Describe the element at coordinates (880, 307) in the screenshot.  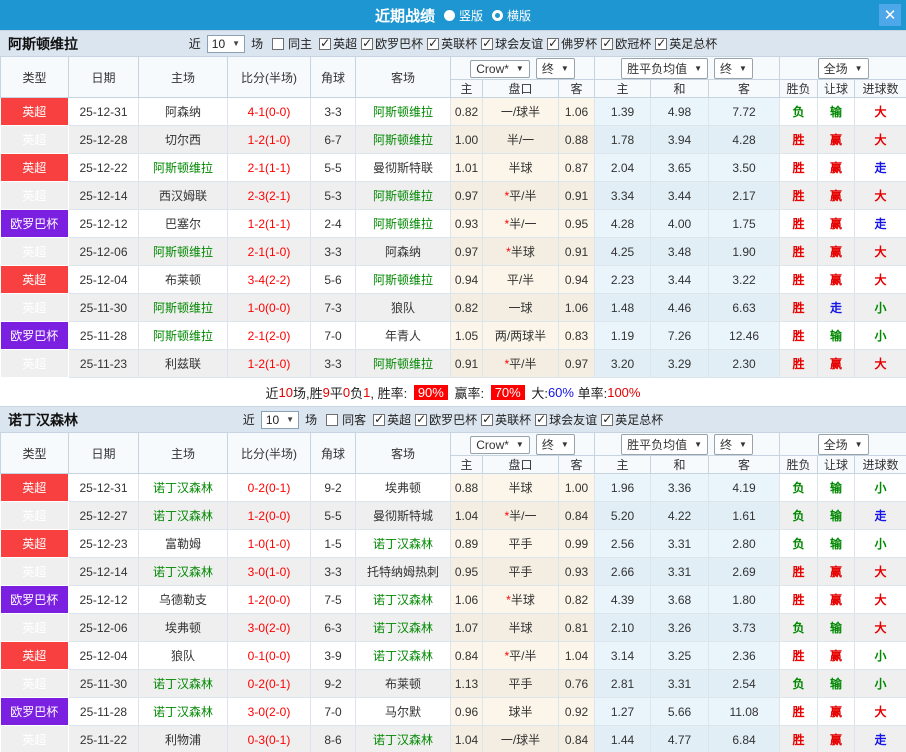
I see `goals-result-cell: 小` at that location.